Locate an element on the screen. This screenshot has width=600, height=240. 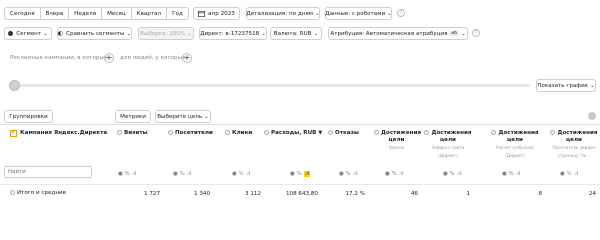
col-title: Расходы, RUB is located at coordinates (294, 133).